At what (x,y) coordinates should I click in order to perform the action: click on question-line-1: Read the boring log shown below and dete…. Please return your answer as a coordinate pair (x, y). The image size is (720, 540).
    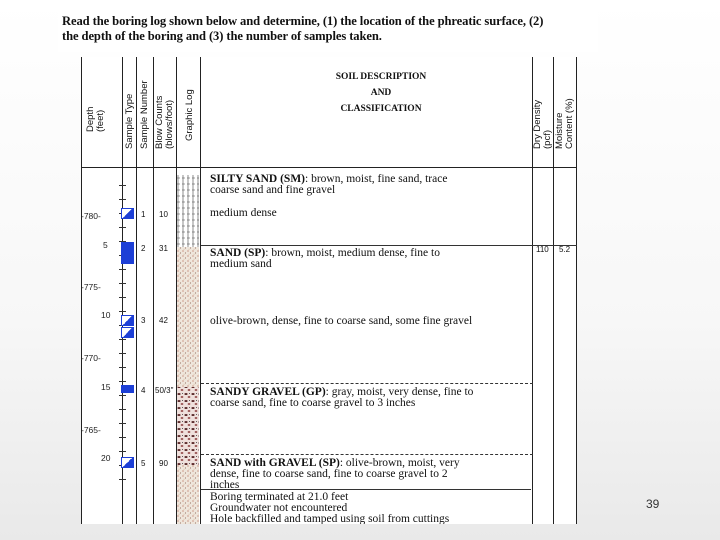
    Looking at the image, I should click on (303, 21).